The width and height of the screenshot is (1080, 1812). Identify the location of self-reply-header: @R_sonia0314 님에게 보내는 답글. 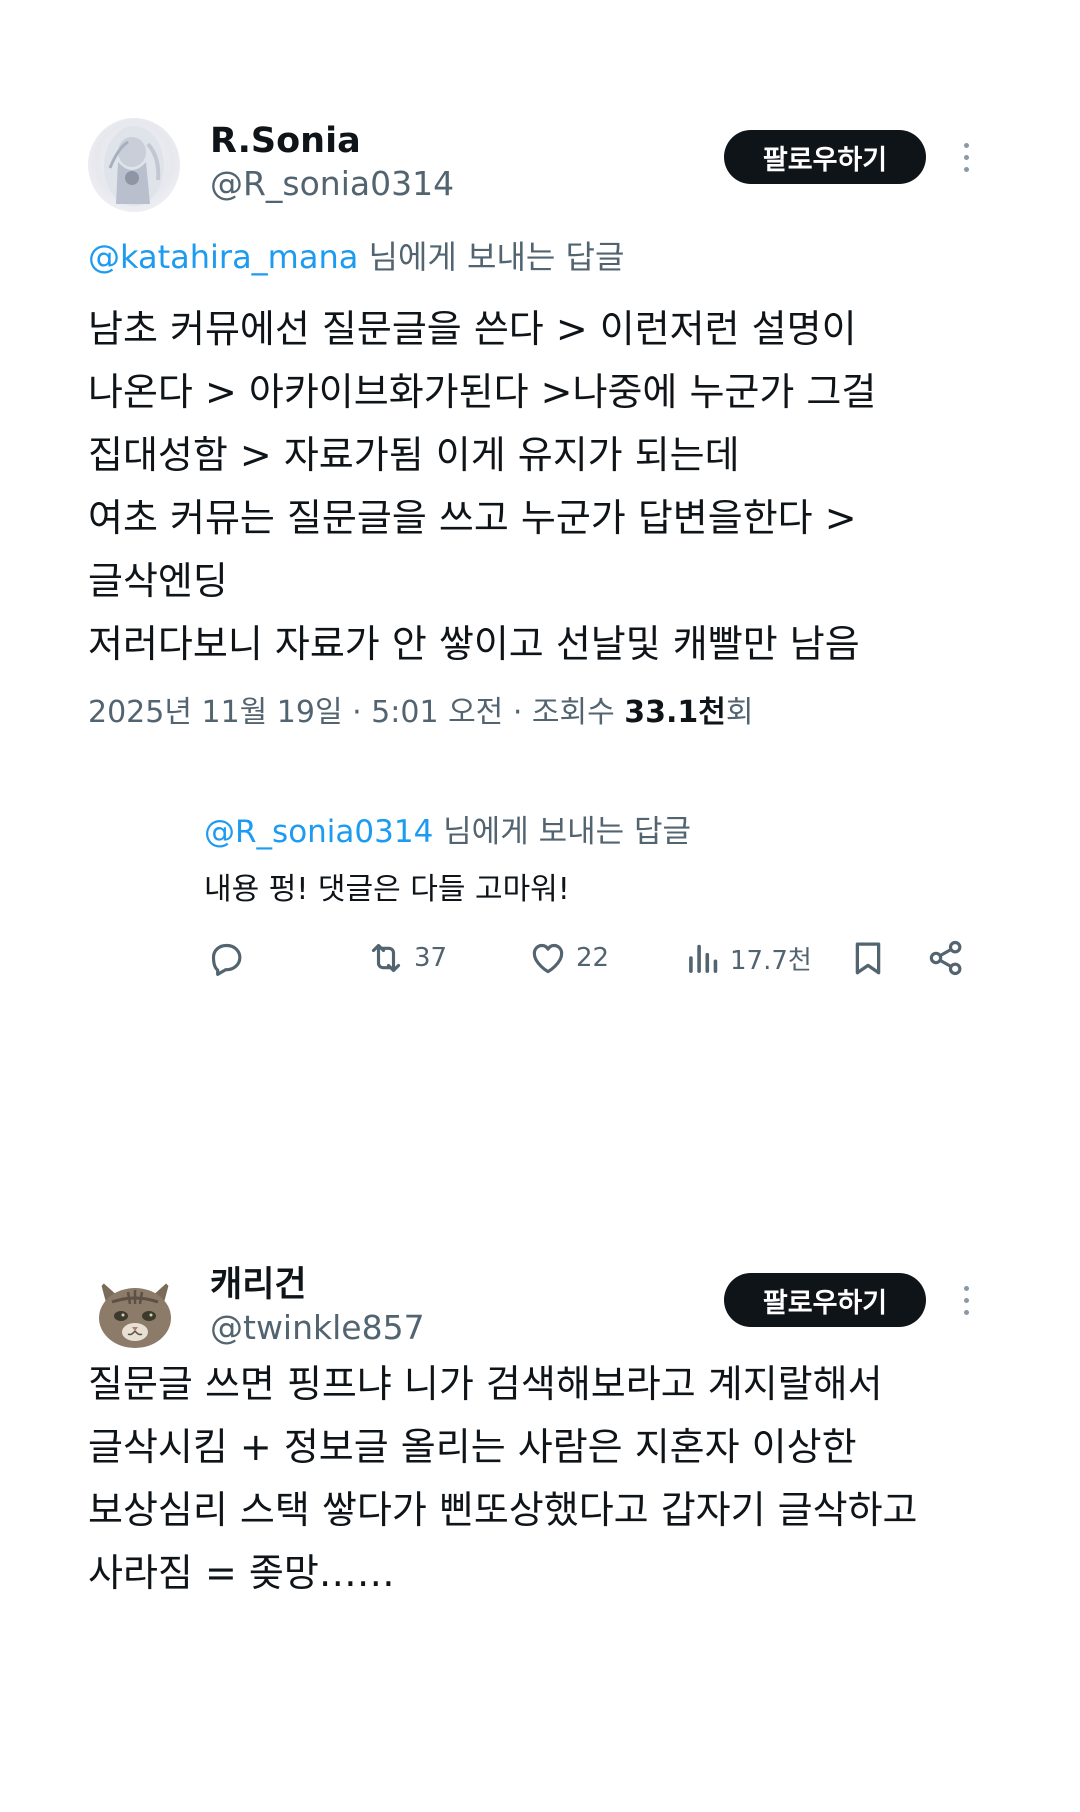
(447, 832).